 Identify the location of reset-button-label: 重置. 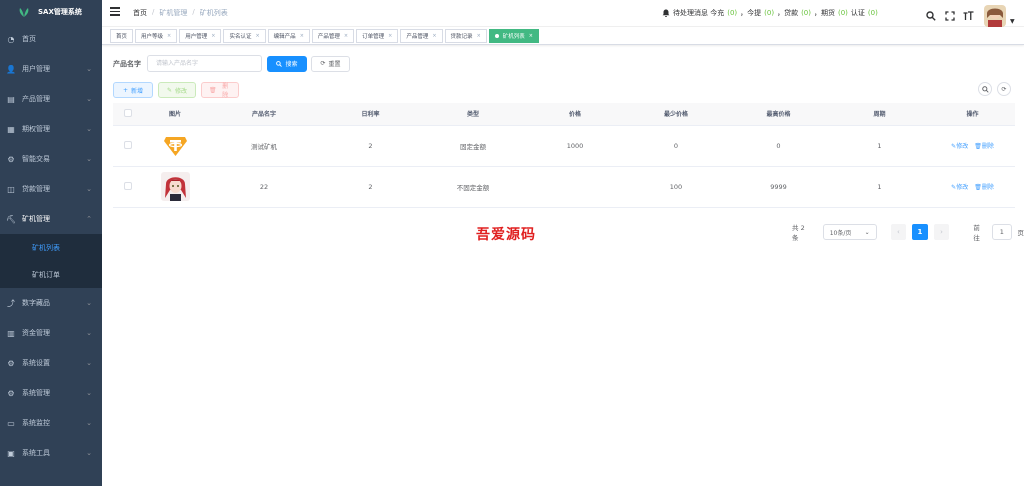
(334, 64).